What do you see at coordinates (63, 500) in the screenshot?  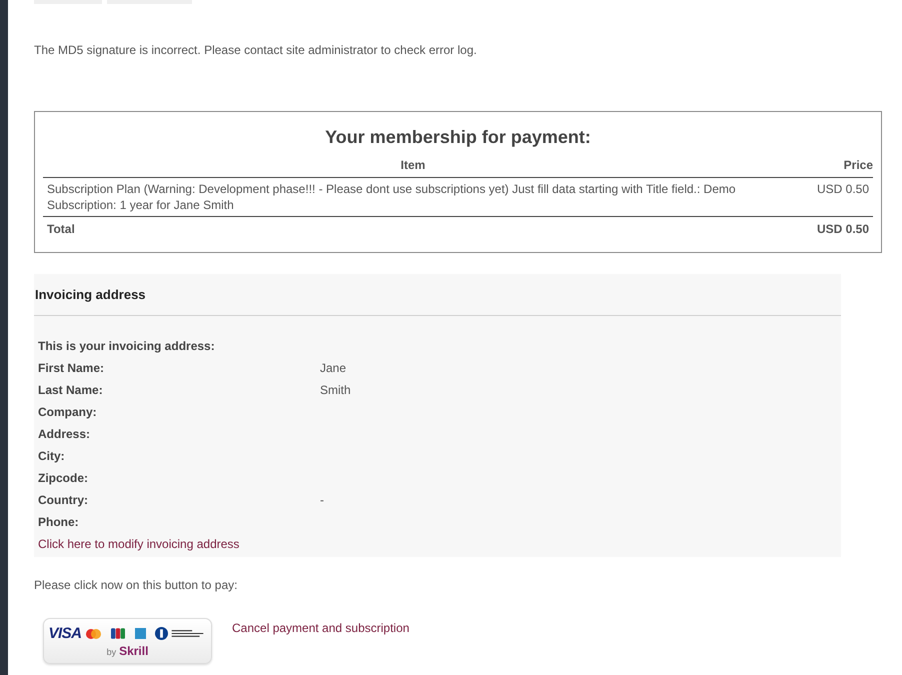 I see `field-label: Country:` at bounding box center [63, 500].